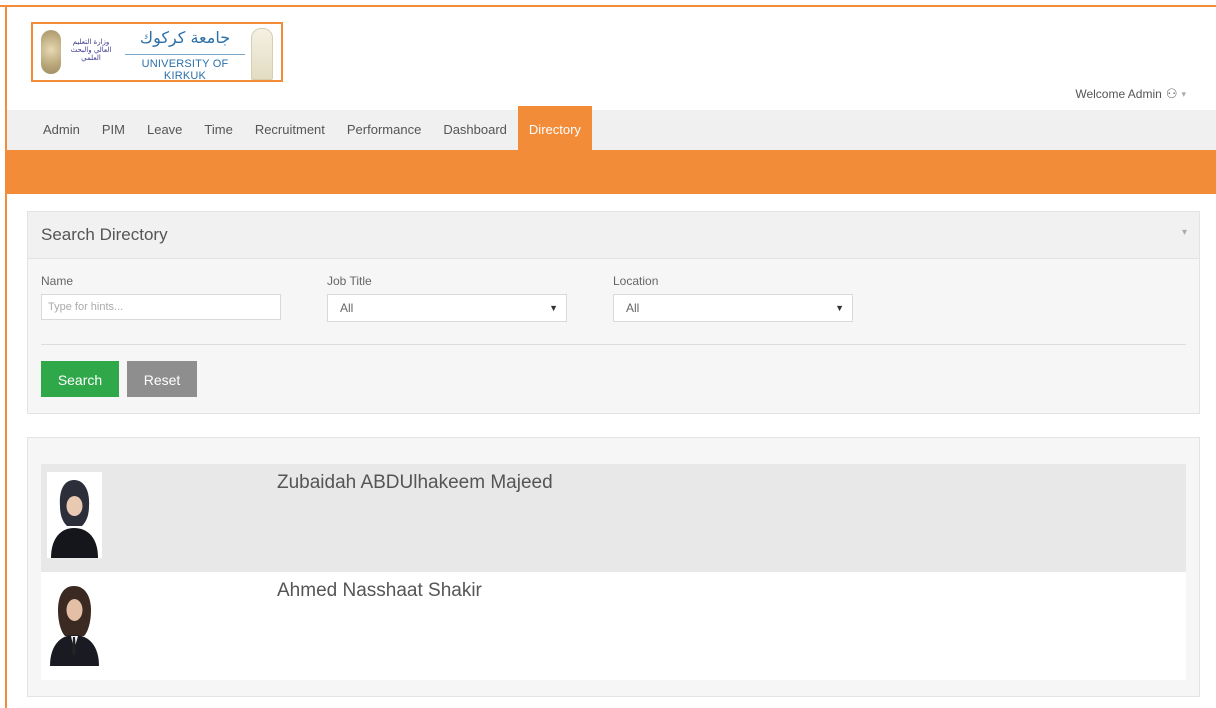 The width and height of the screenshot is (1216, 708). What do you see at coordinates (185, 37) in the screenshot?
I see `university-name-arabic: جامعة كركوك` at bounding box center [185, 37].